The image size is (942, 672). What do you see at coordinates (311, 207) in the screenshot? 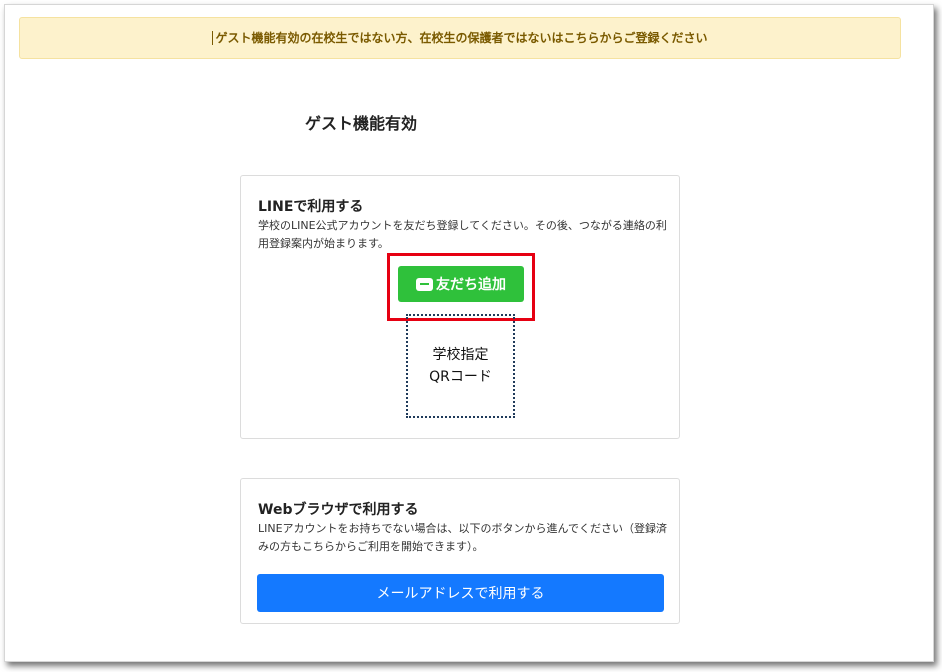
I see `line-card-title: LINEで利用する` at bounding box center [311, 207].